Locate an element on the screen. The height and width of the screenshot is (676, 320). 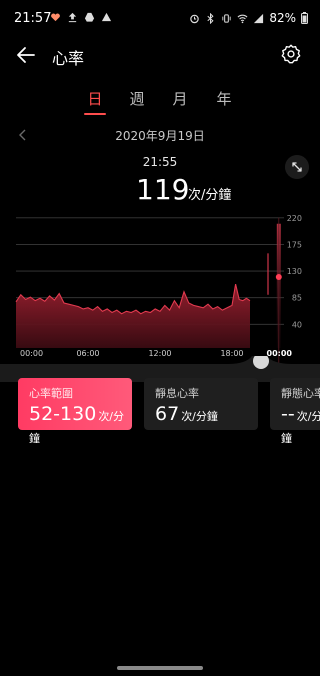
y-tick-label: 175 is located at coordinates (294, 244).